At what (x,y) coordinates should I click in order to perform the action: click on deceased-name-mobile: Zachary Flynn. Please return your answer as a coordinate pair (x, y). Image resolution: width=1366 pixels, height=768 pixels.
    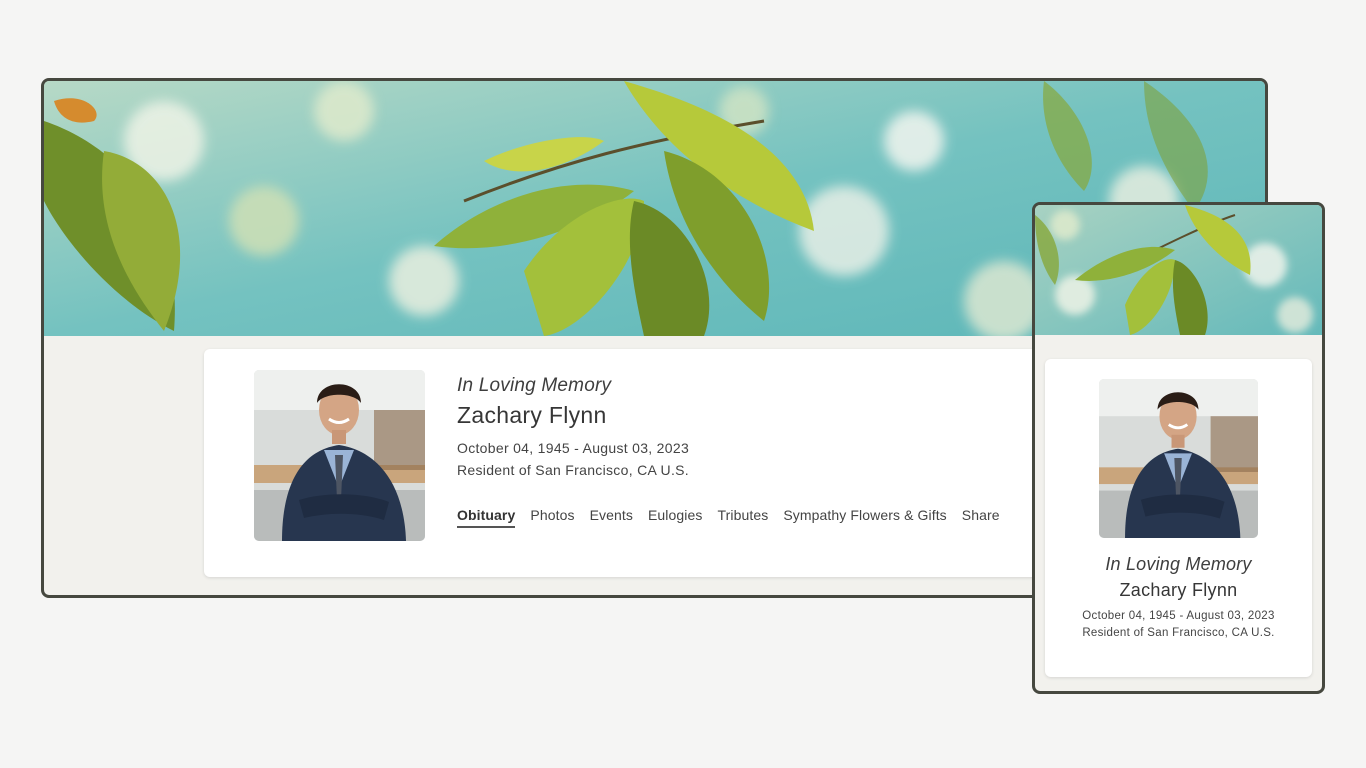
    Looking at the image, I should click on (1178, 590).